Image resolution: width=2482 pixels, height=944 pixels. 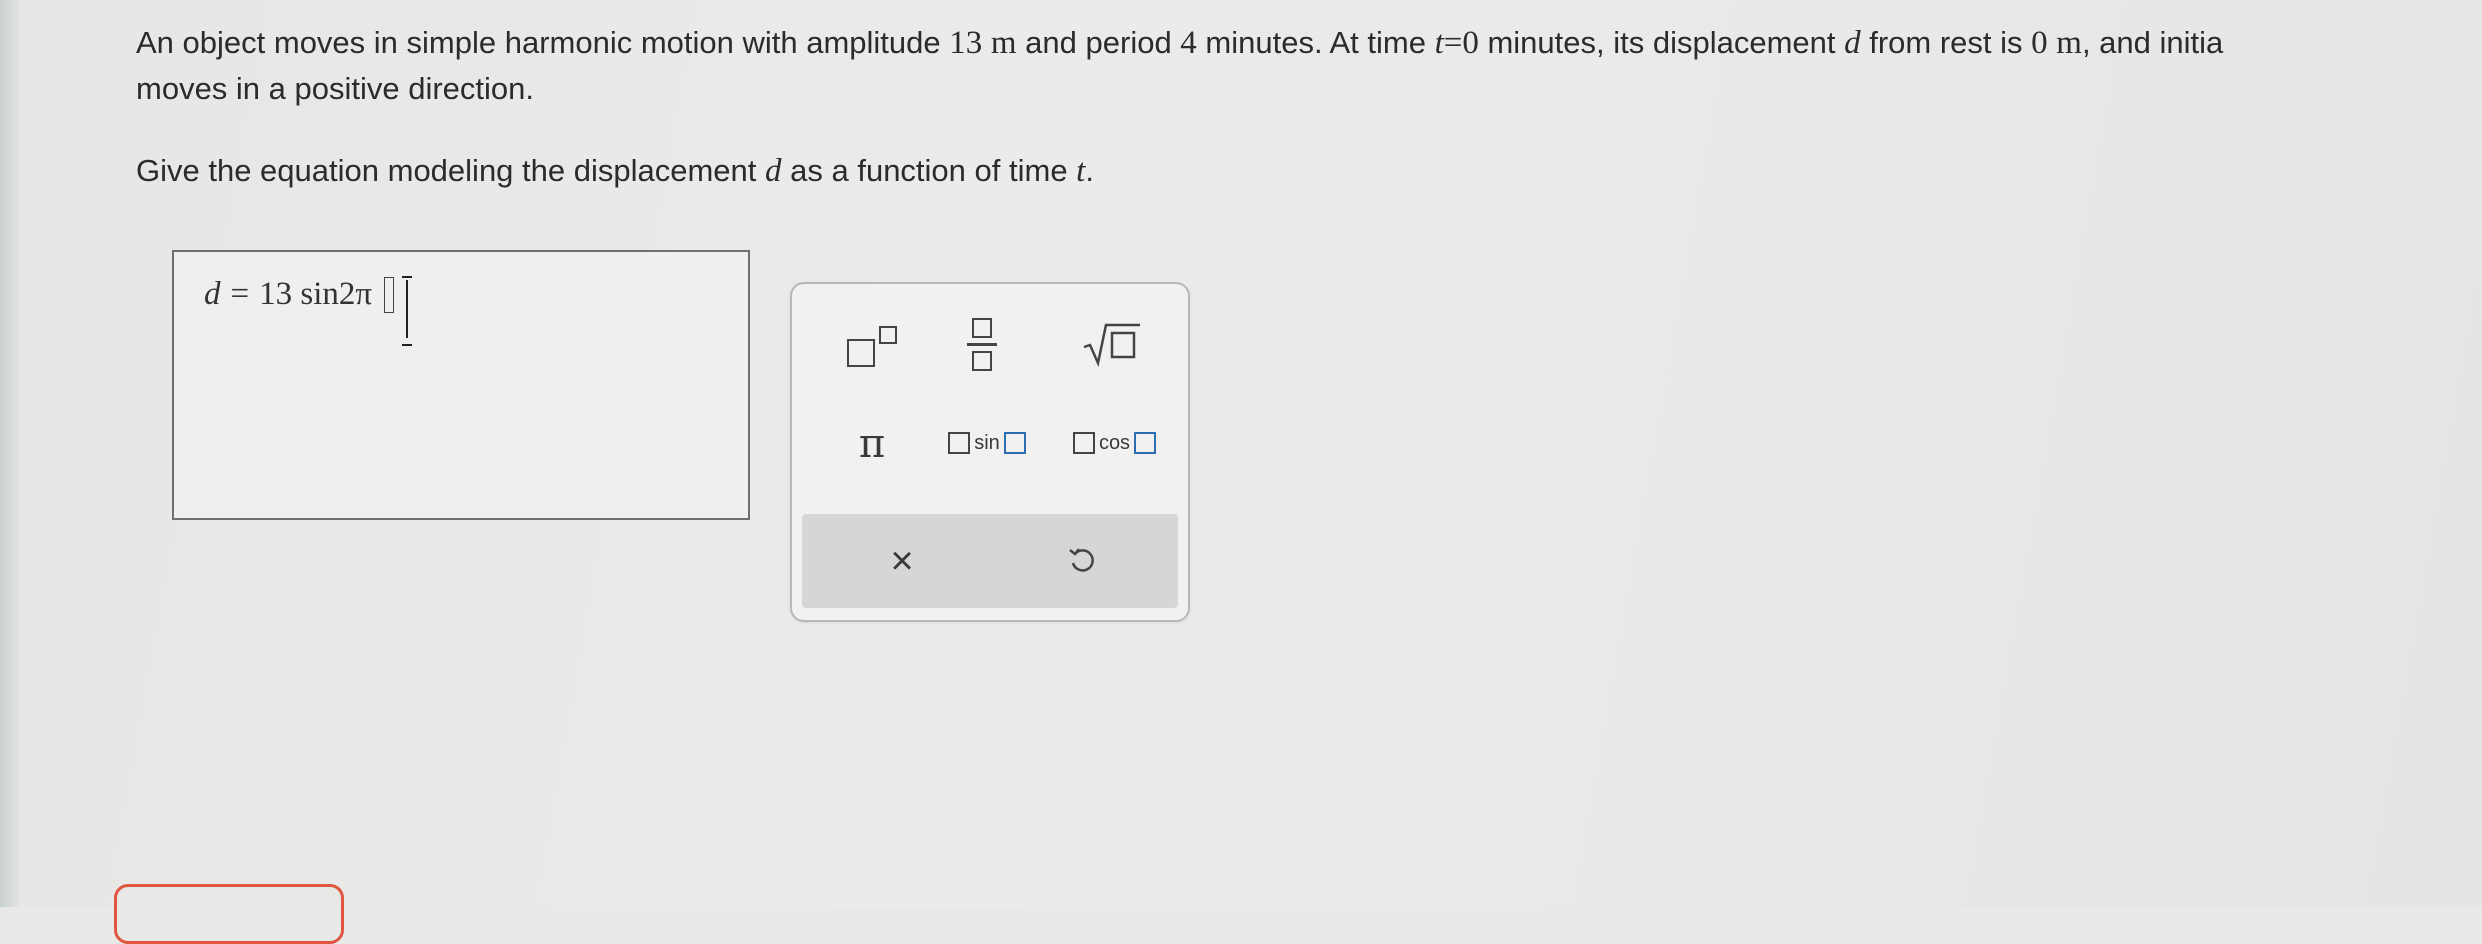 What do you see at coordinates (229, 914) in the screenshot?
I see `check-answer-button` at bounding box center [229, 914].